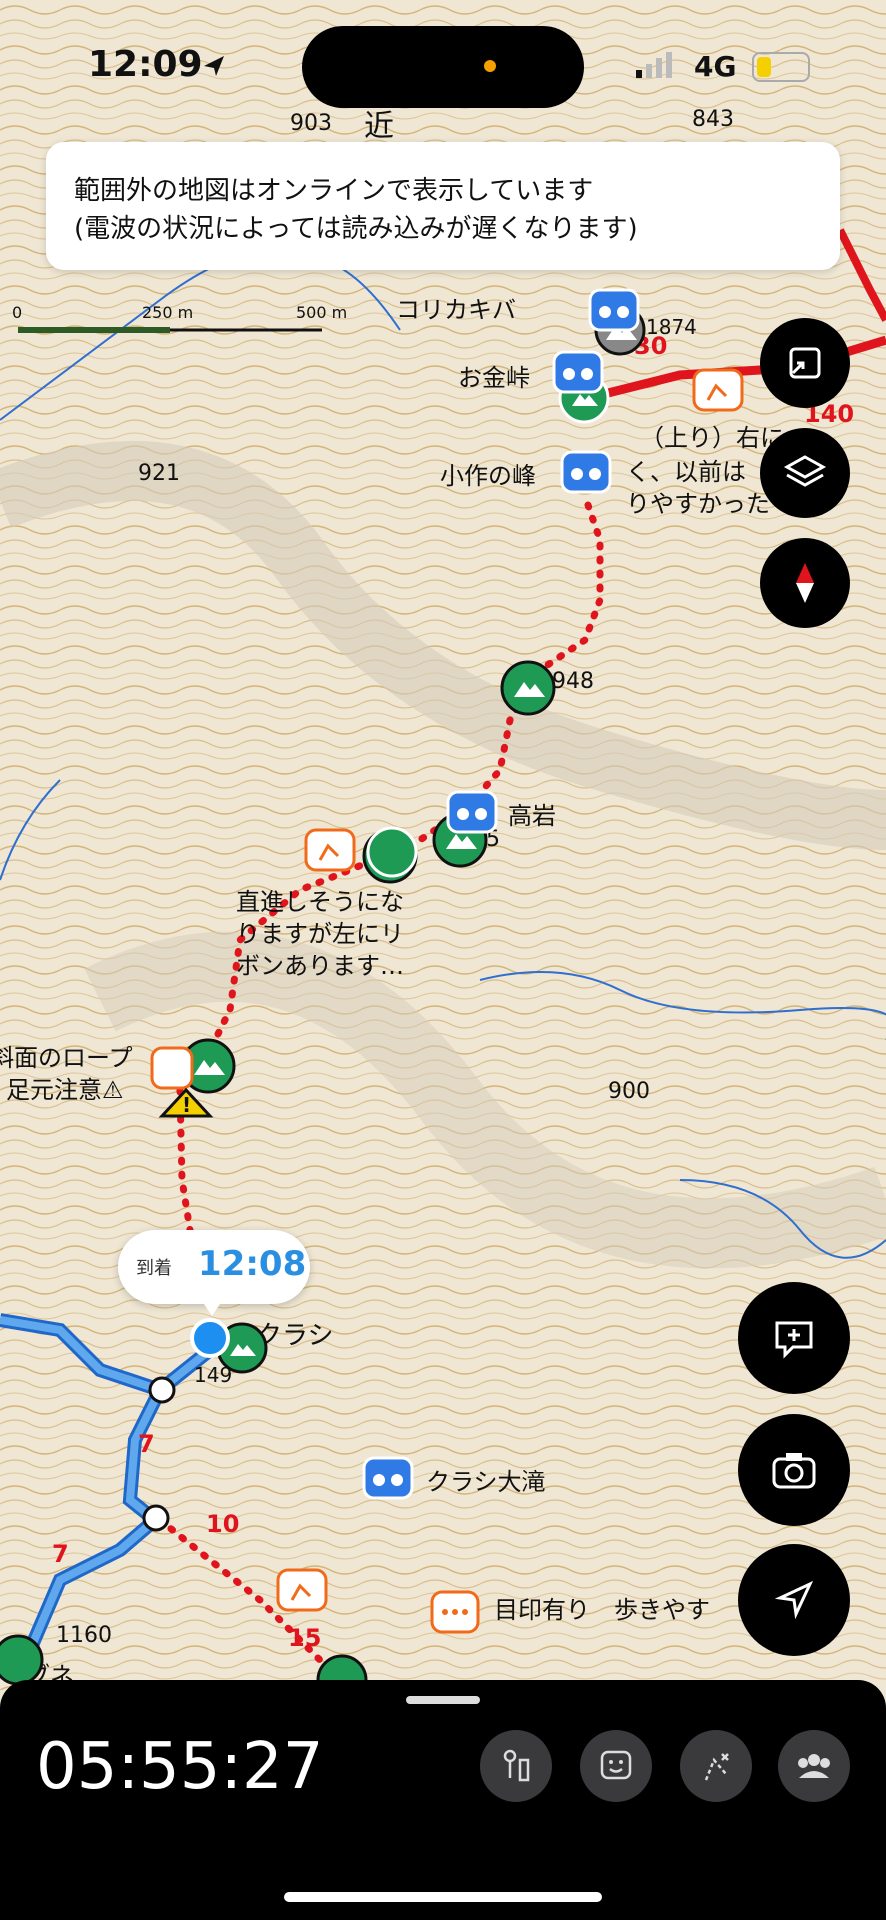 This screenshot has height=1920, width=886. Describe the element at coordinates (712, 438) in the screenshot. I see `note-up-right-line1: （上り）右に` at that location.